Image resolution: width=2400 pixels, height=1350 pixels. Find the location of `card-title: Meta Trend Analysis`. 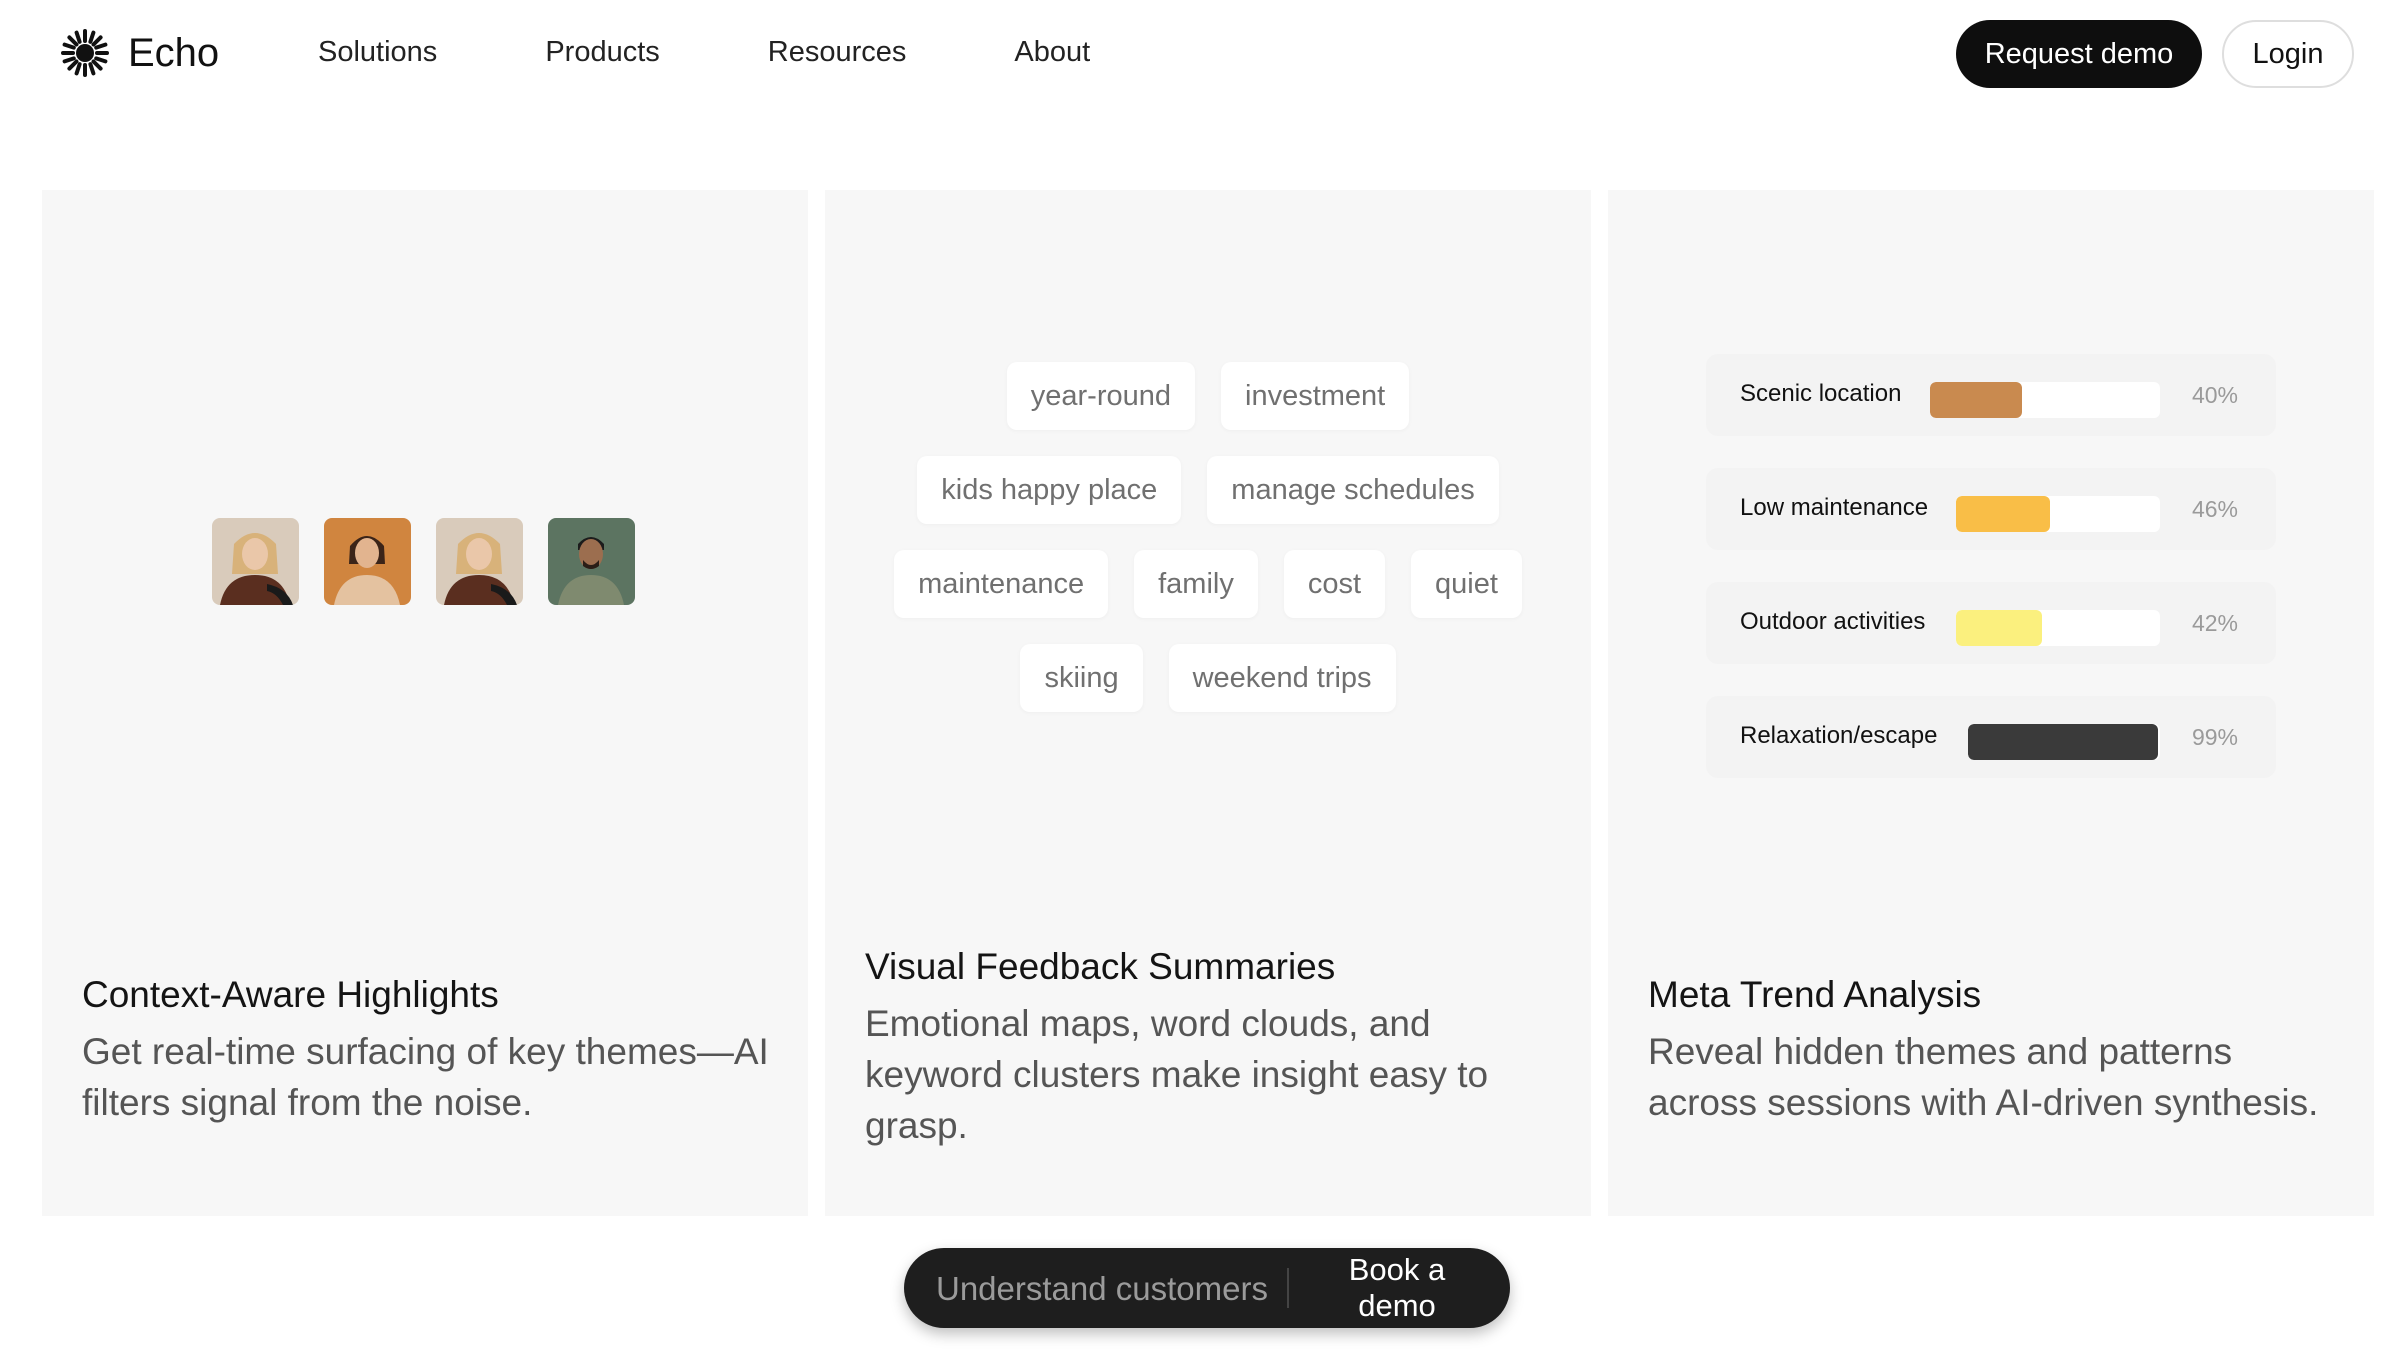

card-title: Meta Trend Analysis is located at coordinates (1815, 994).